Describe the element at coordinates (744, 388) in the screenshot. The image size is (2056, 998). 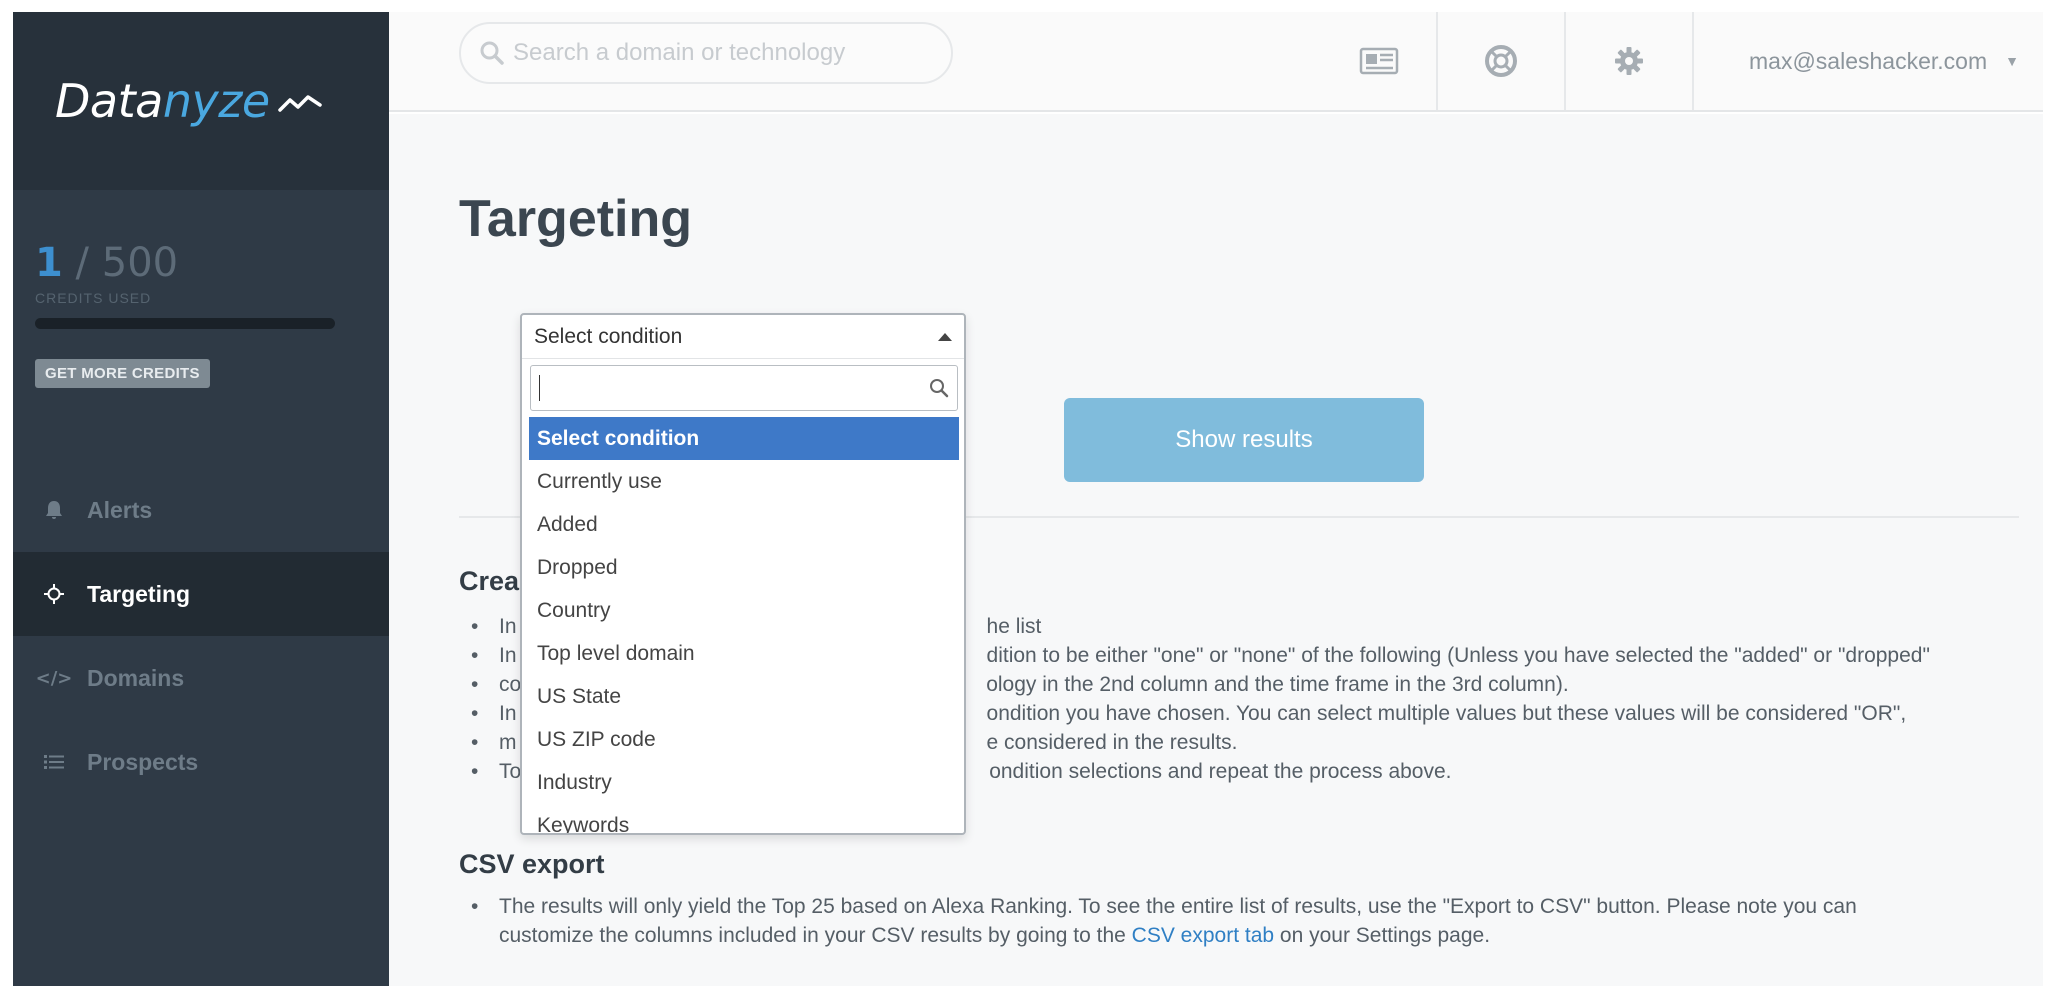
I see `condition-search-input` at that location.